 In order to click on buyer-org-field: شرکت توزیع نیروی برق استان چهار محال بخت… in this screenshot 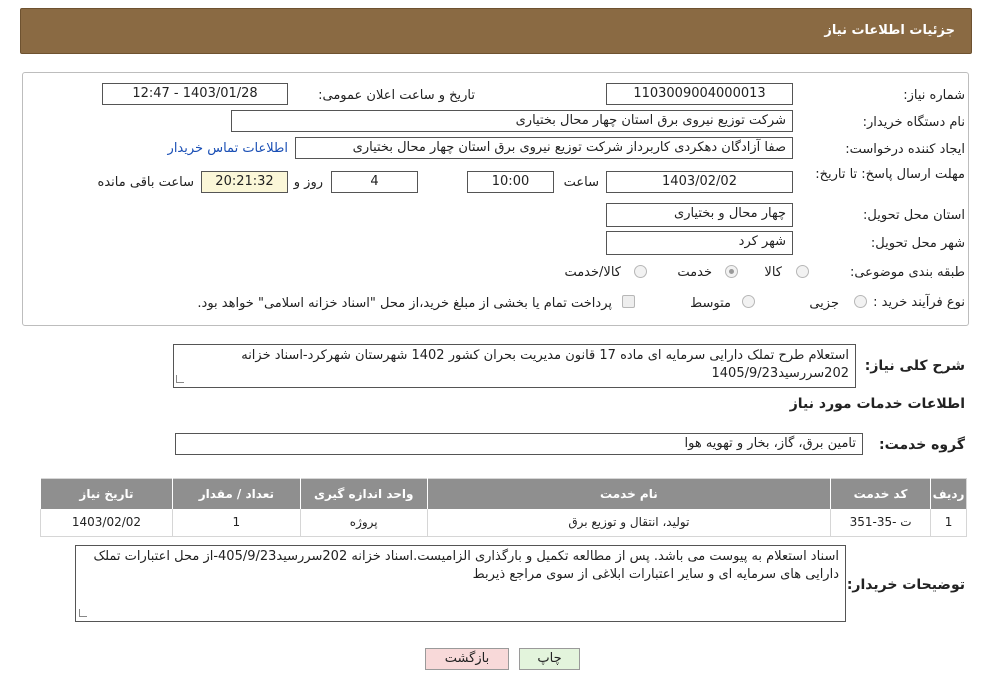, I will do `click(512, 121)`.